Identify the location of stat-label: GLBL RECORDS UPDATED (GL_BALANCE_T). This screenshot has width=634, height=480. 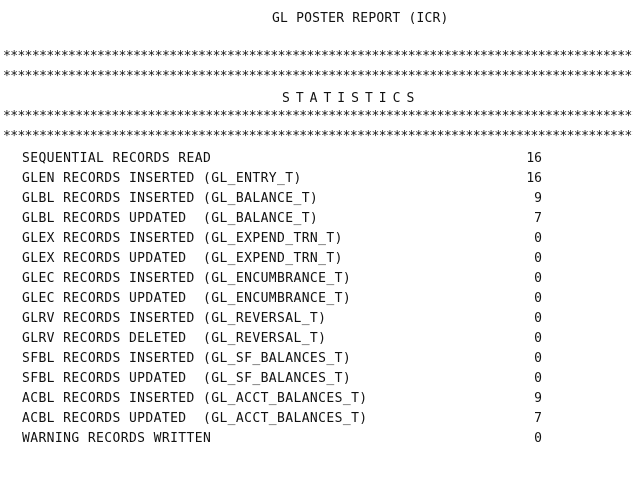
(170, 218).